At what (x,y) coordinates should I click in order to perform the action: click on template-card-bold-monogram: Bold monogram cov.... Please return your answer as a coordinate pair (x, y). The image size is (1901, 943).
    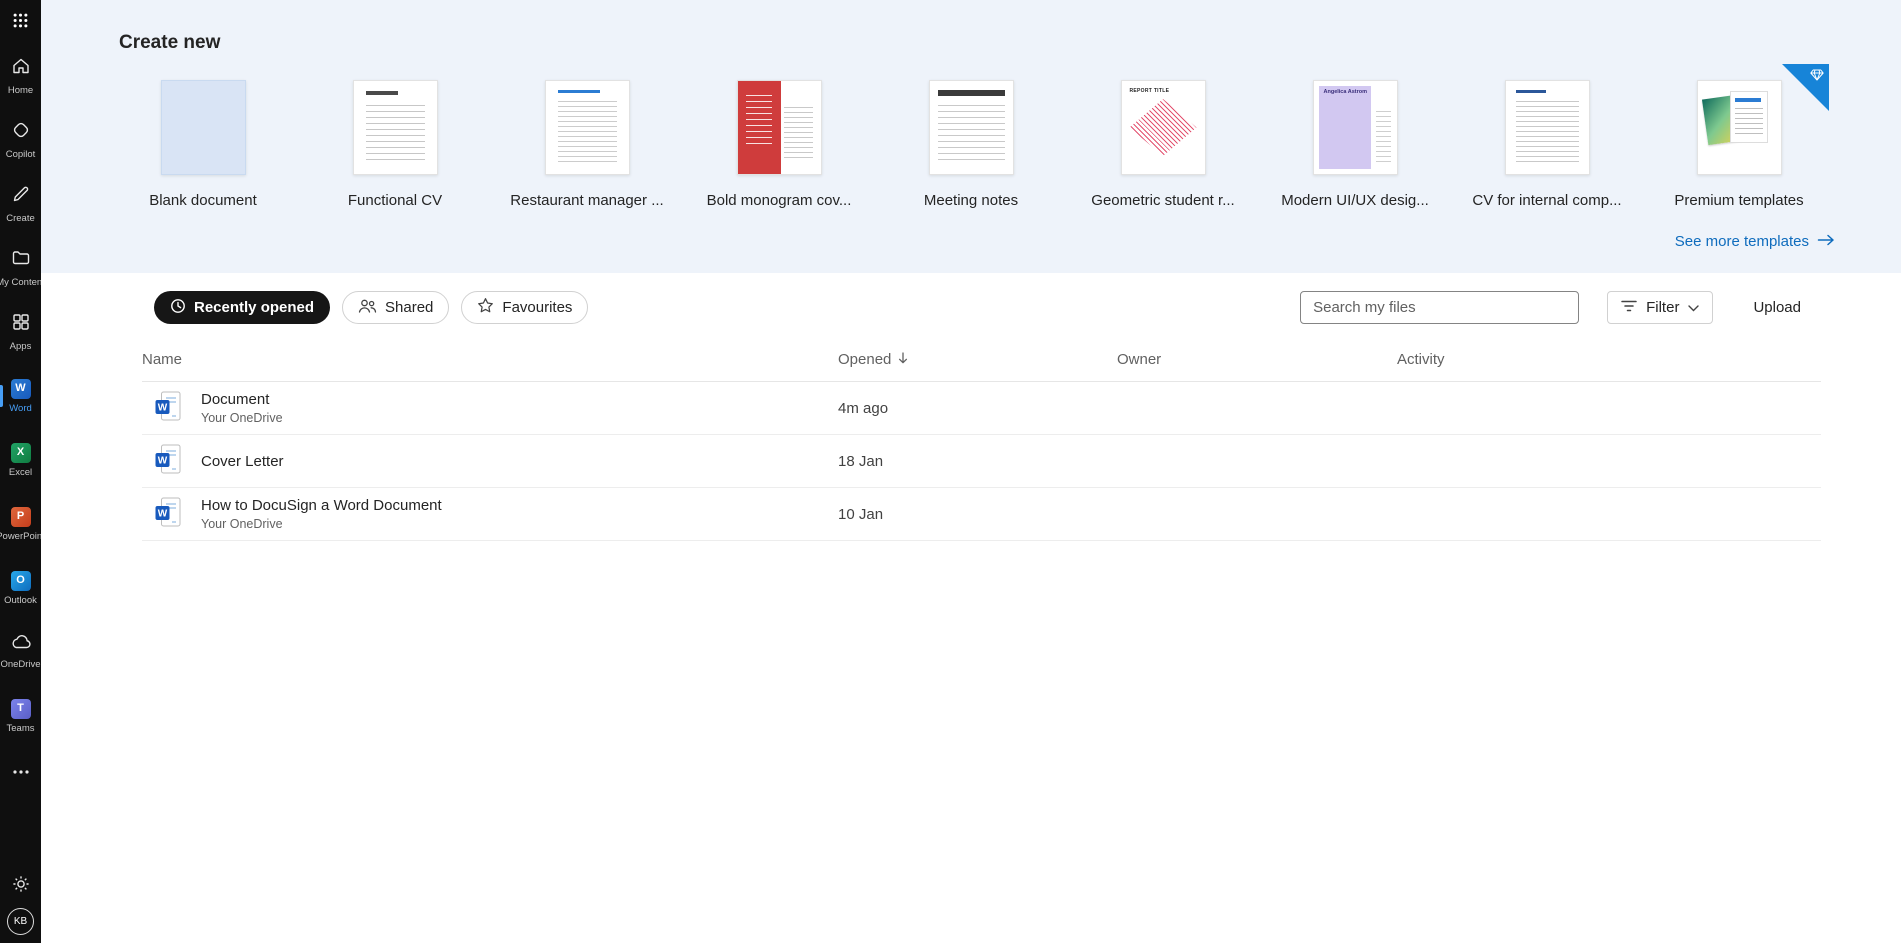
    Looking at the image, I should click on (779, 144).